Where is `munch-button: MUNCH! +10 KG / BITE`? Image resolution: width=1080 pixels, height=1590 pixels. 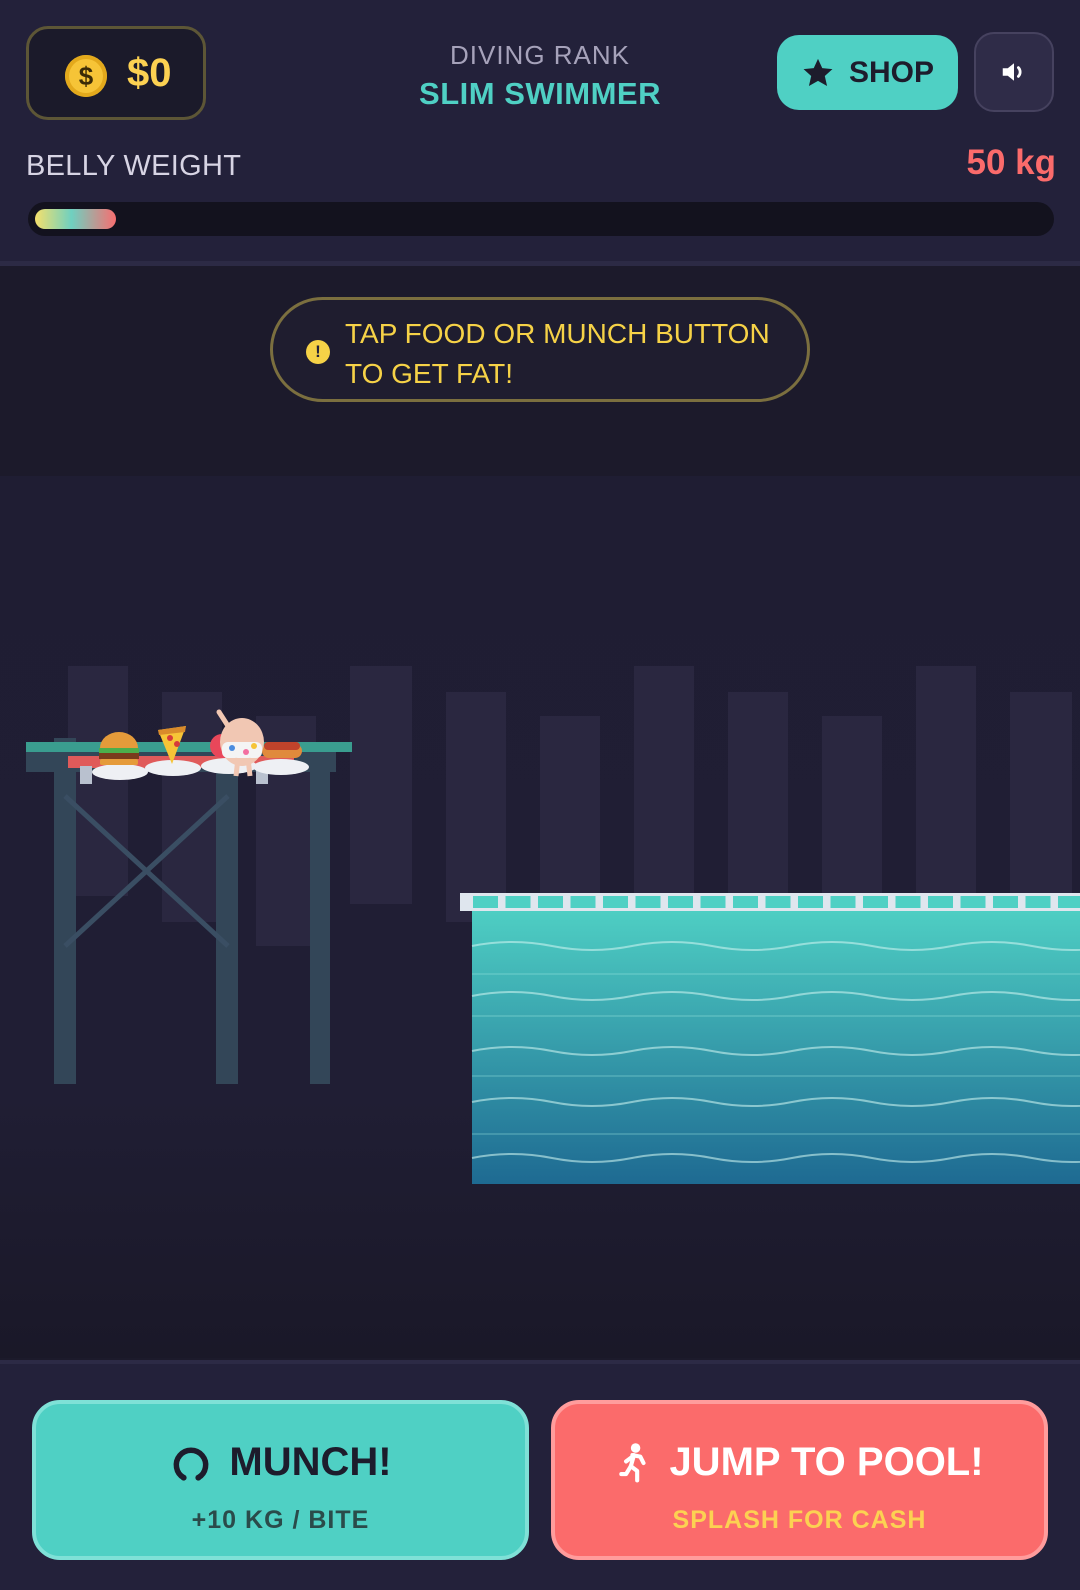 munch-button: MUNCH! +10 KG / BITE is located at coordinates (280, 1480).